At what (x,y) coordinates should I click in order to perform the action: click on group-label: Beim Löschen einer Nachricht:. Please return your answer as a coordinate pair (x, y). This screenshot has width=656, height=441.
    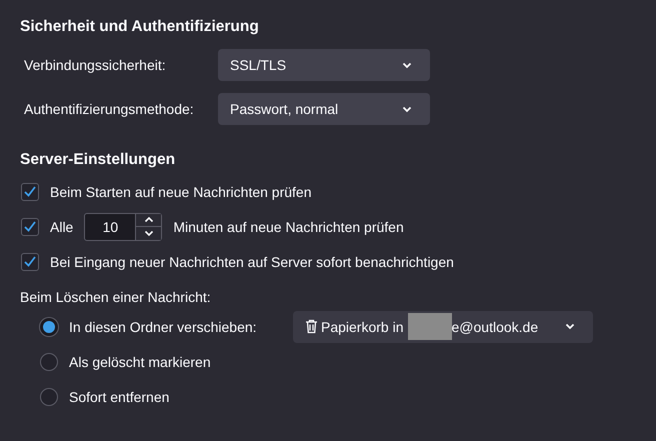
    Looking at the image, I should click on (116, 297).